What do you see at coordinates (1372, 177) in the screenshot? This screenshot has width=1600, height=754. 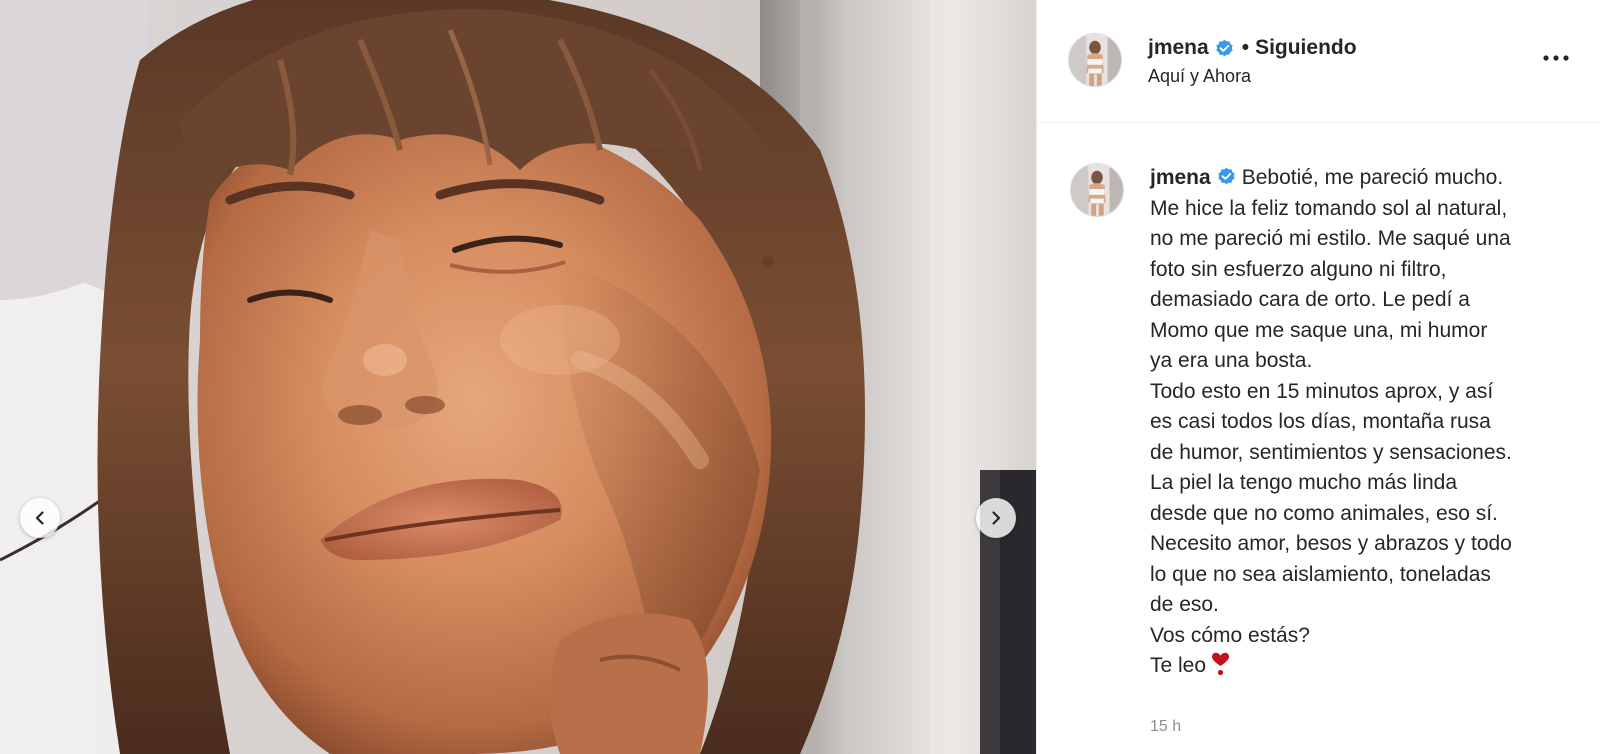 I see `caption-text: Bebotié, me pareció mucho.` at bounding box center [1372, 177].